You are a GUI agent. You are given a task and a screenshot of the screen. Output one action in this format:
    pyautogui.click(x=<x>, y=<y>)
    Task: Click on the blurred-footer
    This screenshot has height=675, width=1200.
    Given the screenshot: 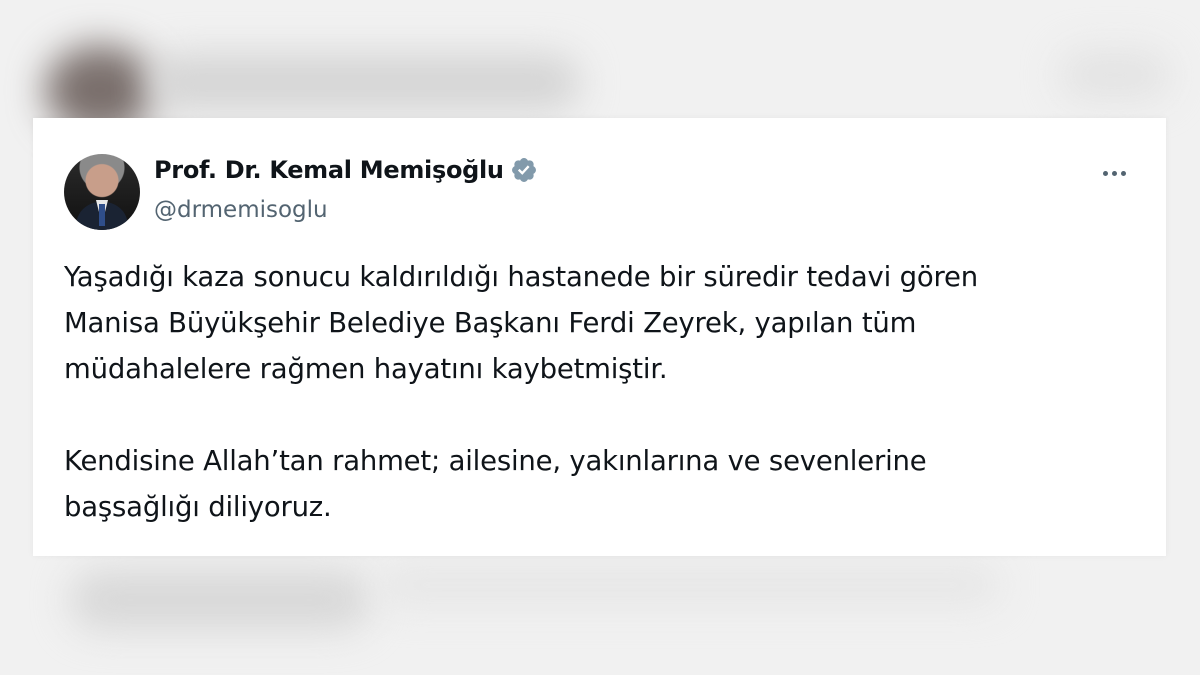 What is the action you would take?
    pyautogui.click(x=690, y=585)
    